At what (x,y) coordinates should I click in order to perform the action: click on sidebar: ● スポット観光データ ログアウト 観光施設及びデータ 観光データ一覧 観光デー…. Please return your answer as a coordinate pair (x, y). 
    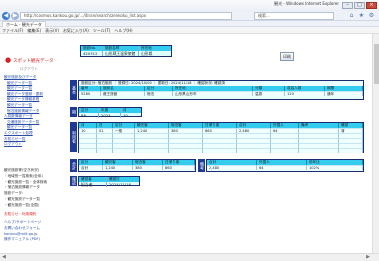
    Looking at the image, I should click on (30, 143).